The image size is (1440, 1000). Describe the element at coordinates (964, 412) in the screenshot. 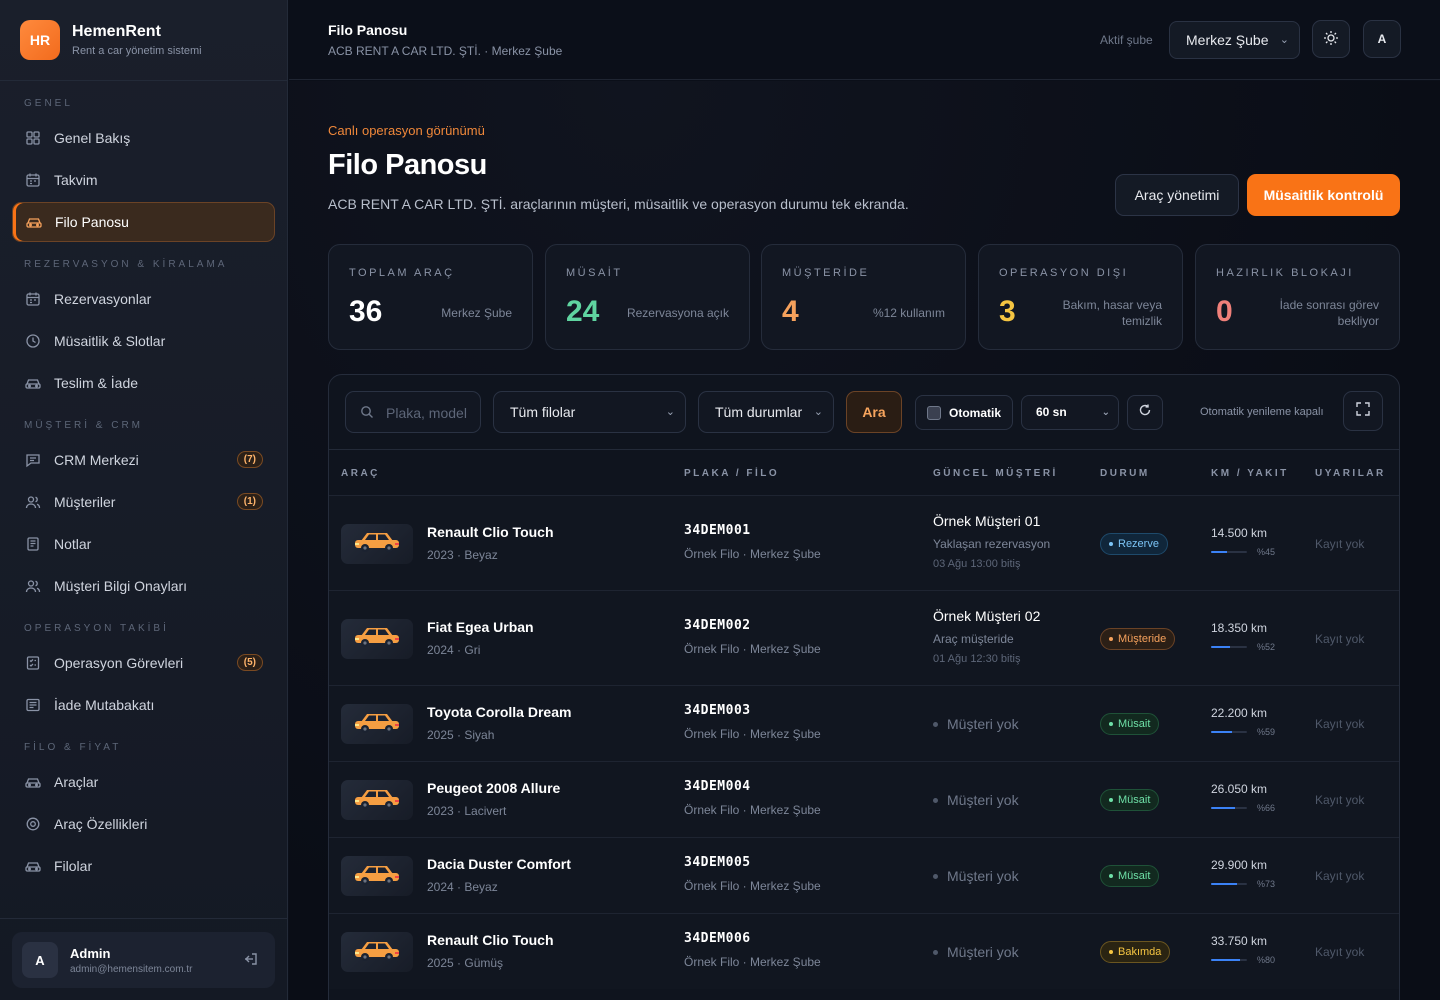

I see `auto-refresh-toggle: Otomatik` at that location.